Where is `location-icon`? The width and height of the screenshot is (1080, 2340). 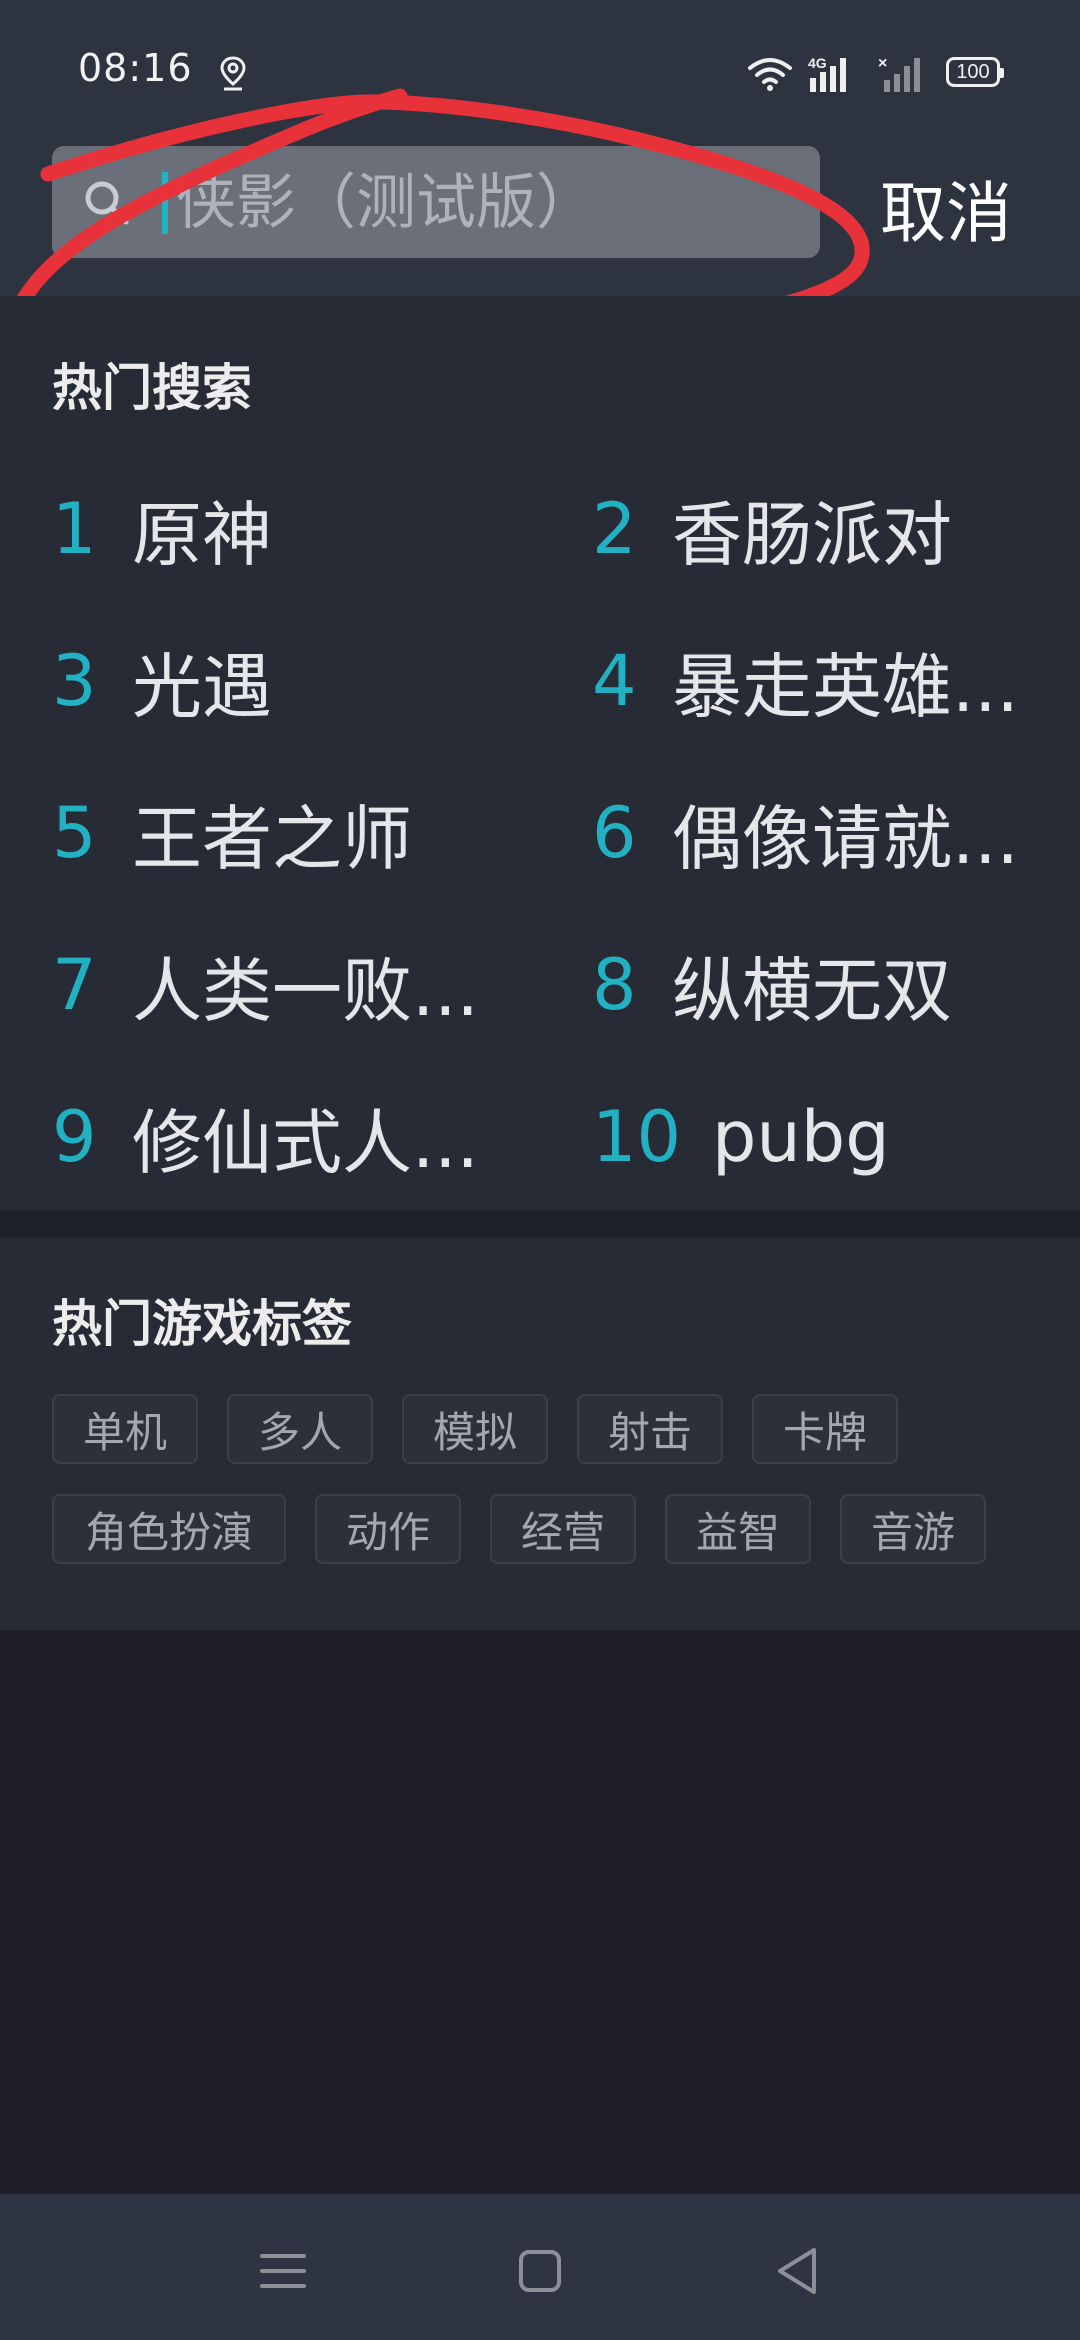 location-icon is located at coordinates (233, 73).